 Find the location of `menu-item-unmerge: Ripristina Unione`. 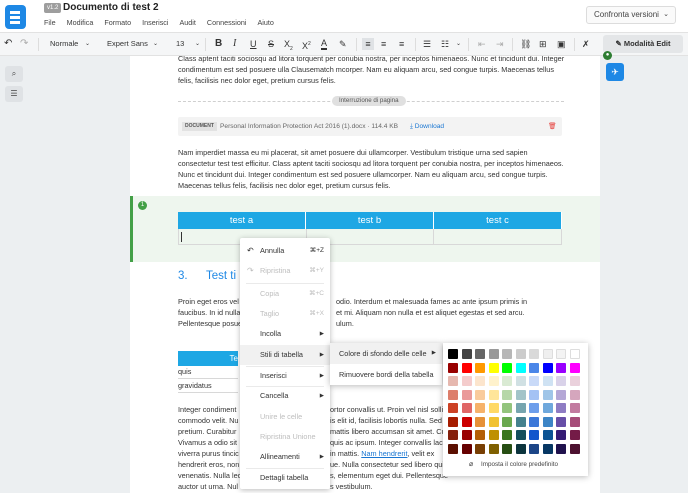

menu-item-unmerge: Ripristina Unione is located at coordinates (285, 437).